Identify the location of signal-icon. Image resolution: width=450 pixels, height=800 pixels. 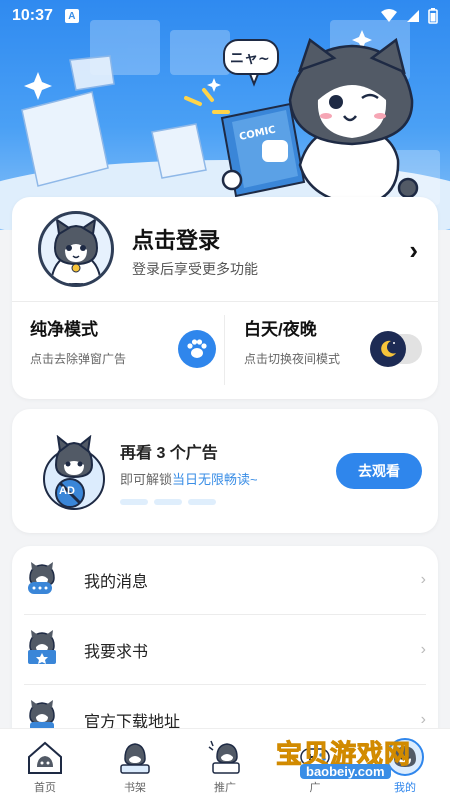
(413, 16).